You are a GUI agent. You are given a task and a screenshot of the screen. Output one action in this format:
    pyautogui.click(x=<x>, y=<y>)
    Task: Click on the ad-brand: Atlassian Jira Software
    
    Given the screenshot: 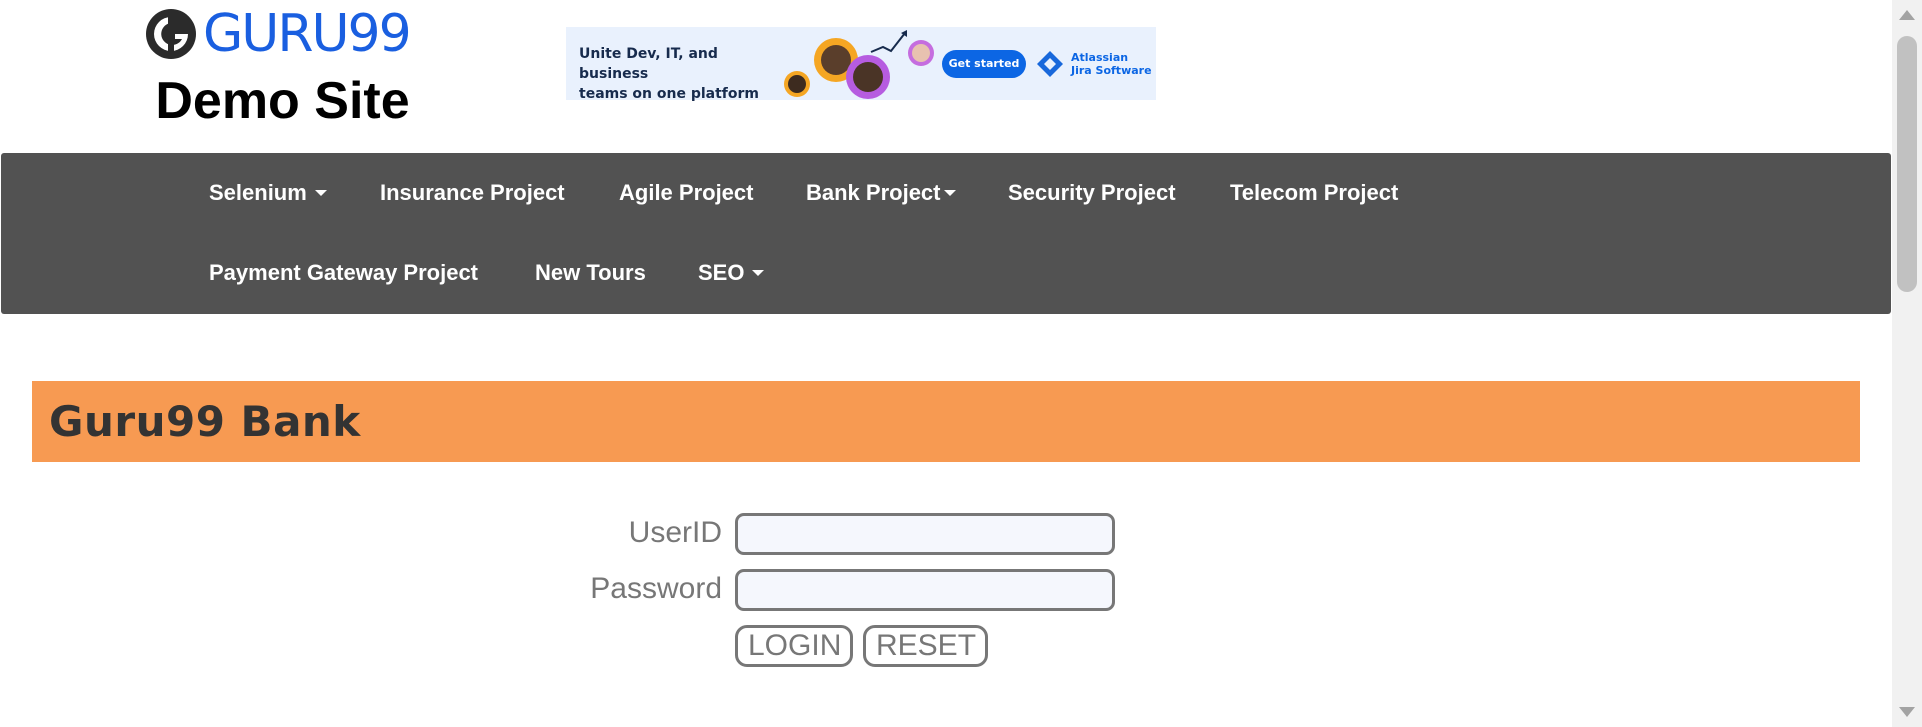 What is the action you would take?
    pyautogui.click(x=1096, y=64)
    